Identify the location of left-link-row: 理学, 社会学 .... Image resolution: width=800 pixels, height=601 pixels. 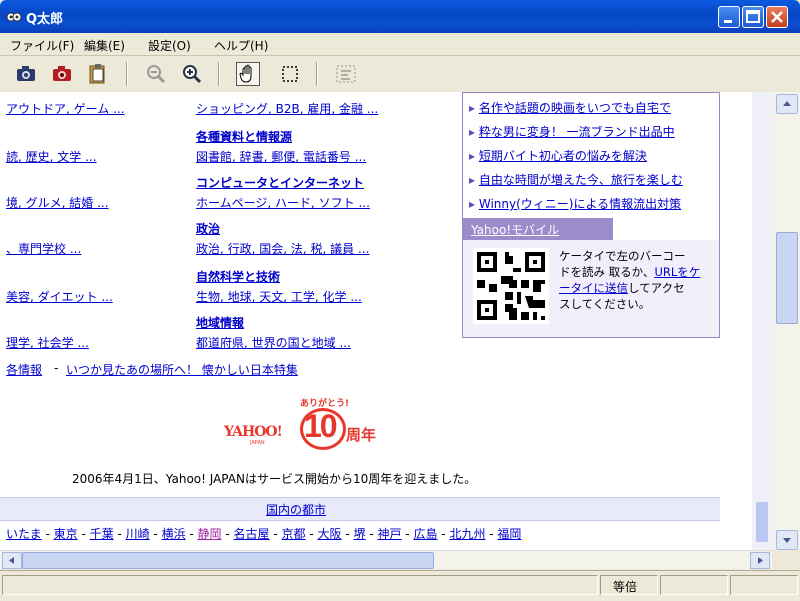
(47, 342).